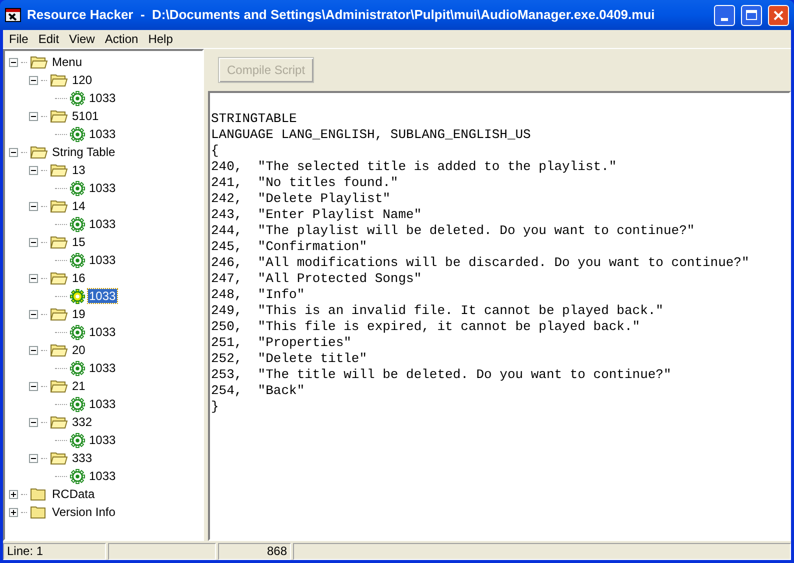  I want to click on menubar-item: View, so click(82, 39).